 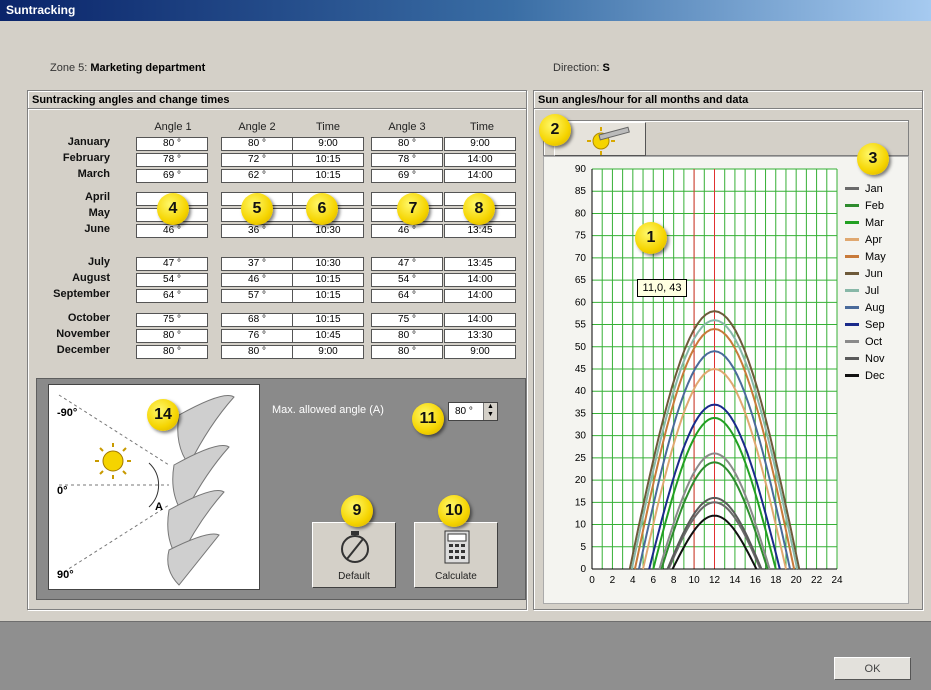 I want to click on x-tick-label: 18, so click(x=776, y=580).